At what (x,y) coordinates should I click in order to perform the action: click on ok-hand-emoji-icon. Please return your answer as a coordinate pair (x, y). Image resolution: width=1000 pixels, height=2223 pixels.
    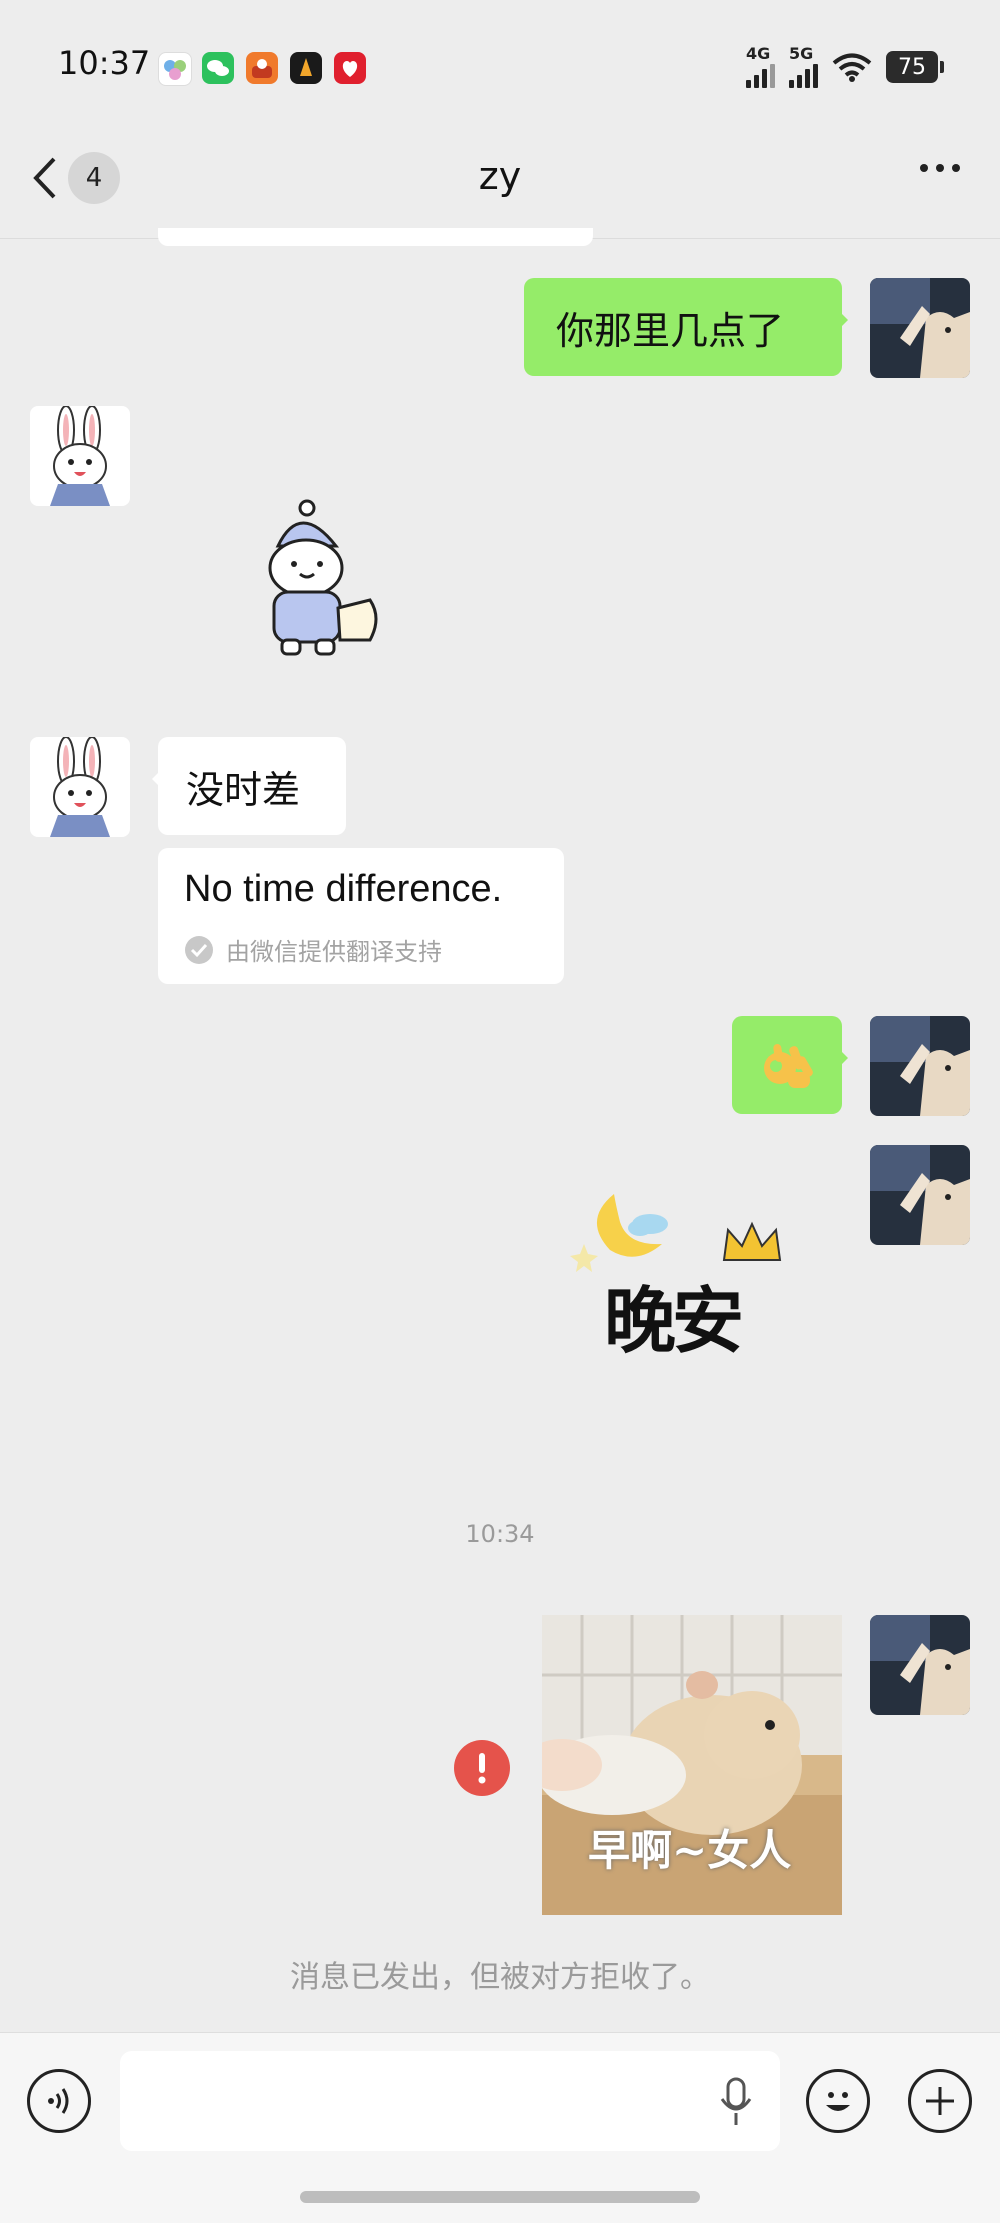
    Looking at the image, I should click on (788, 1066).